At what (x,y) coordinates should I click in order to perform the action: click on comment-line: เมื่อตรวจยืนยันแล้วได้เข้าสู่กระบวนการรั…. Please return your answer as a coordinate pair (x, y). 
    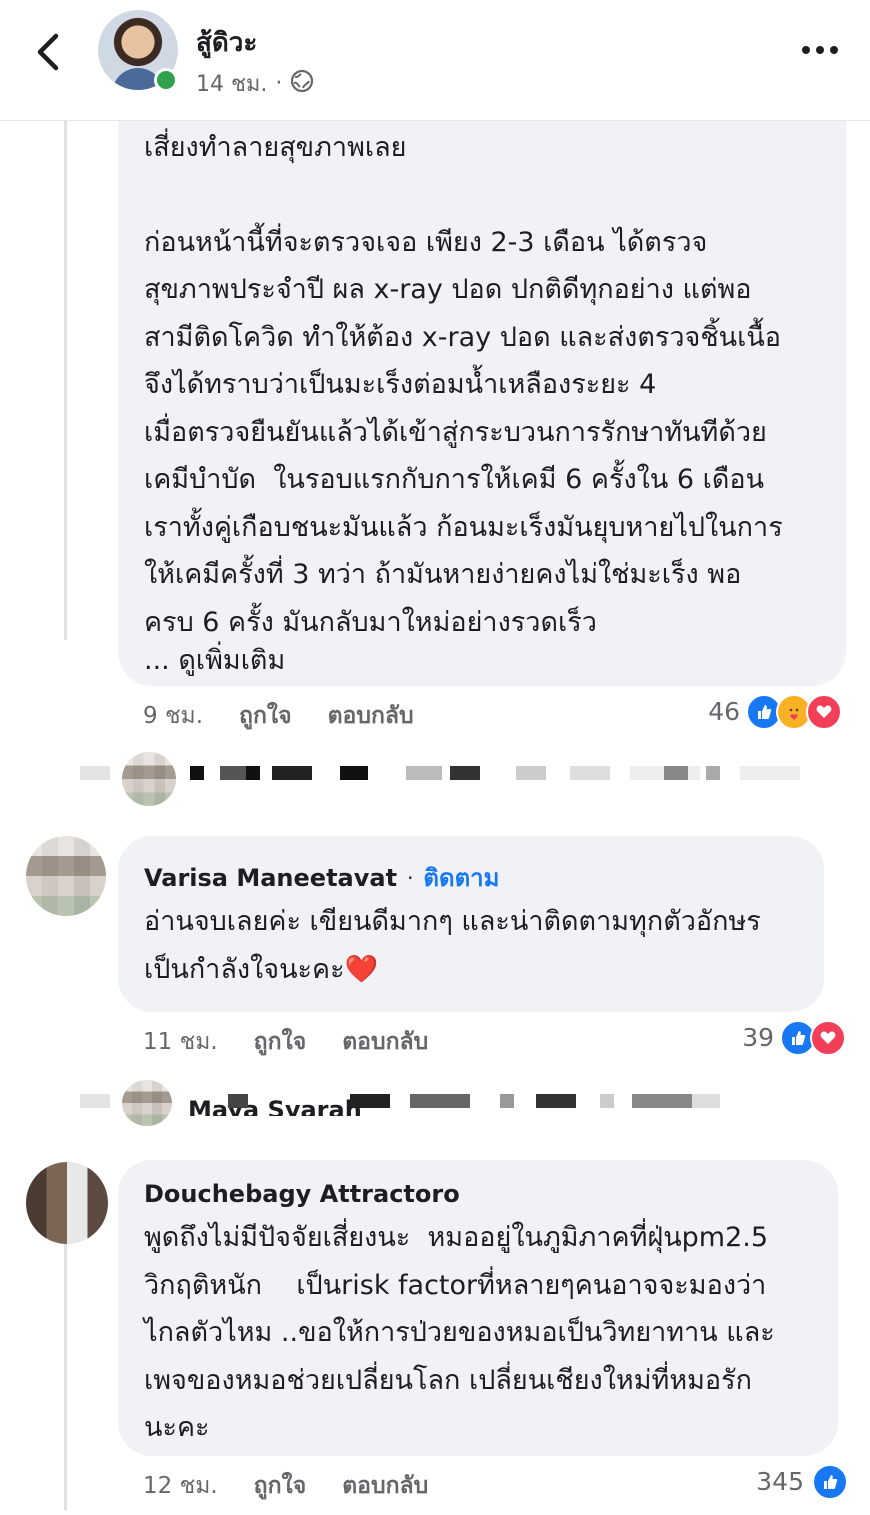
    Looking at the image, I should click on (455, 432).